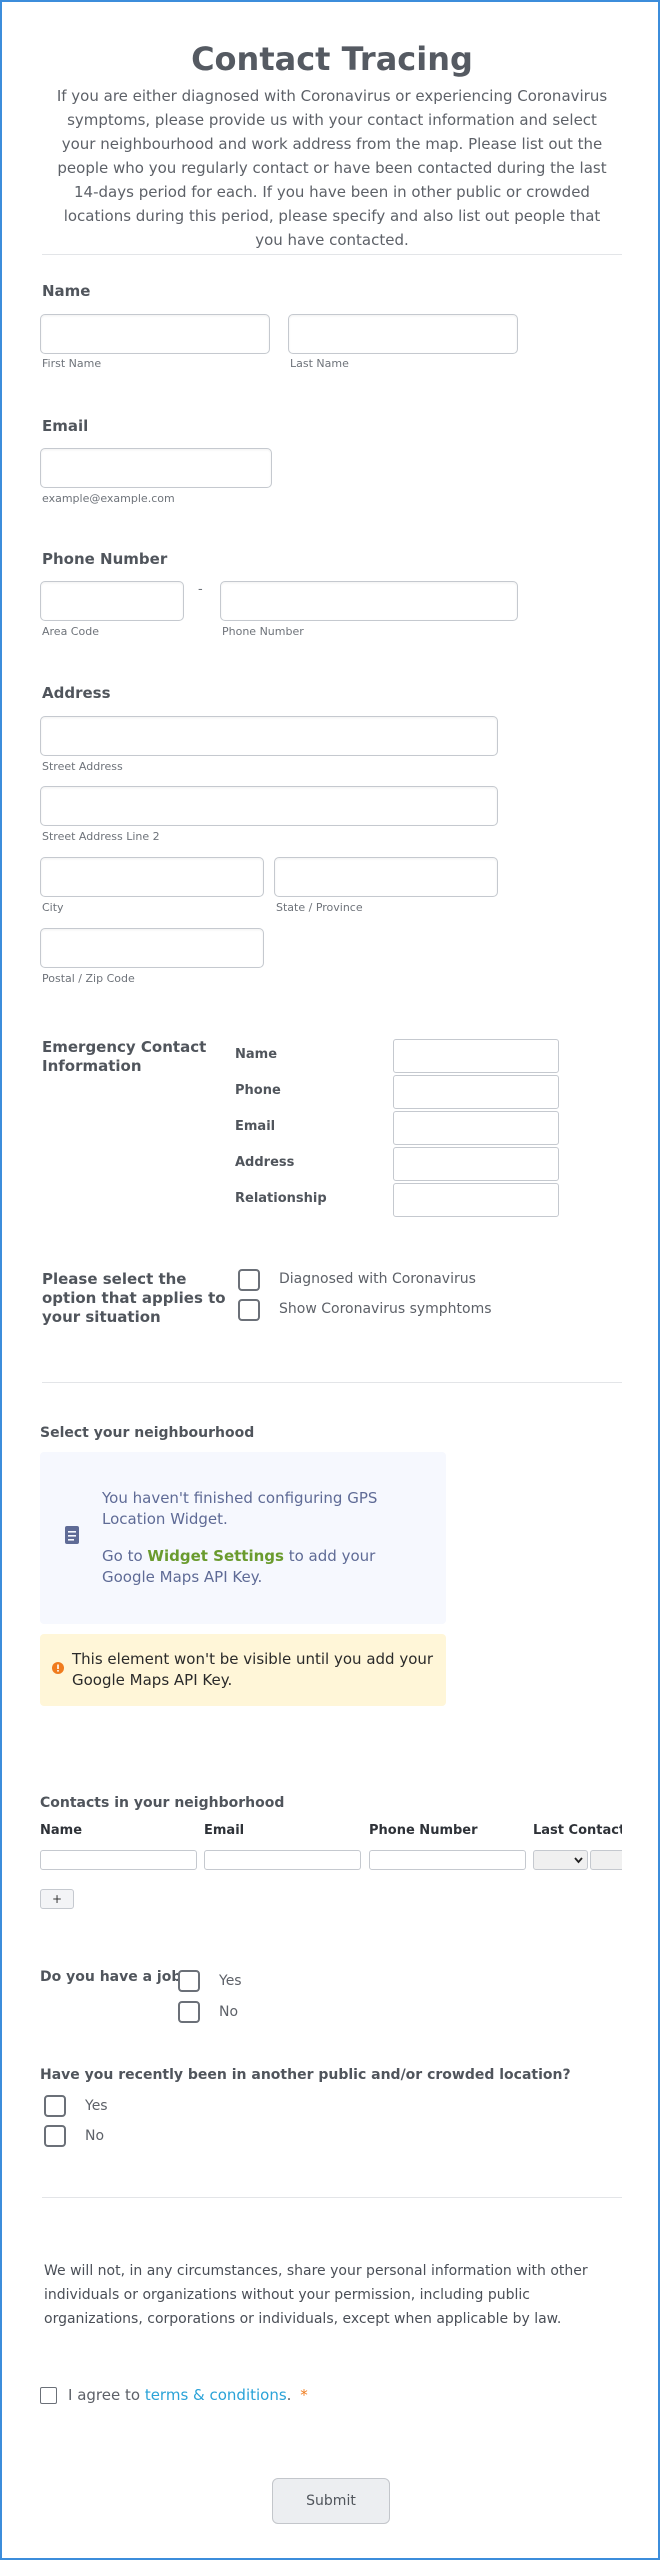  What do you see at coordinates (152, 948) in the screenshot?
I see `postal-code-input` at bounding box center [152, 948].